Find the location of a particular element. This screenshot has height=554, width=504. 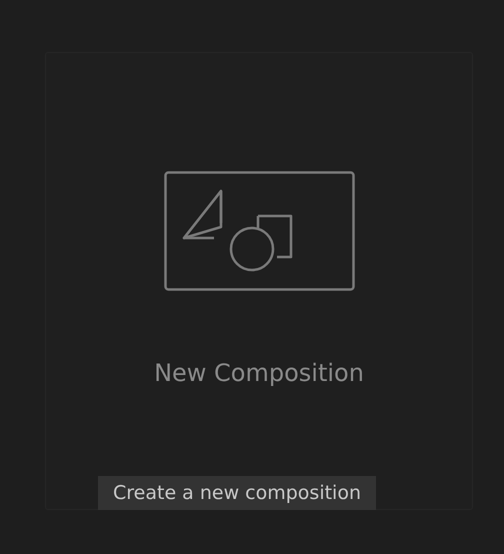

card-title: New Composition is located at coordinates (259, 373).